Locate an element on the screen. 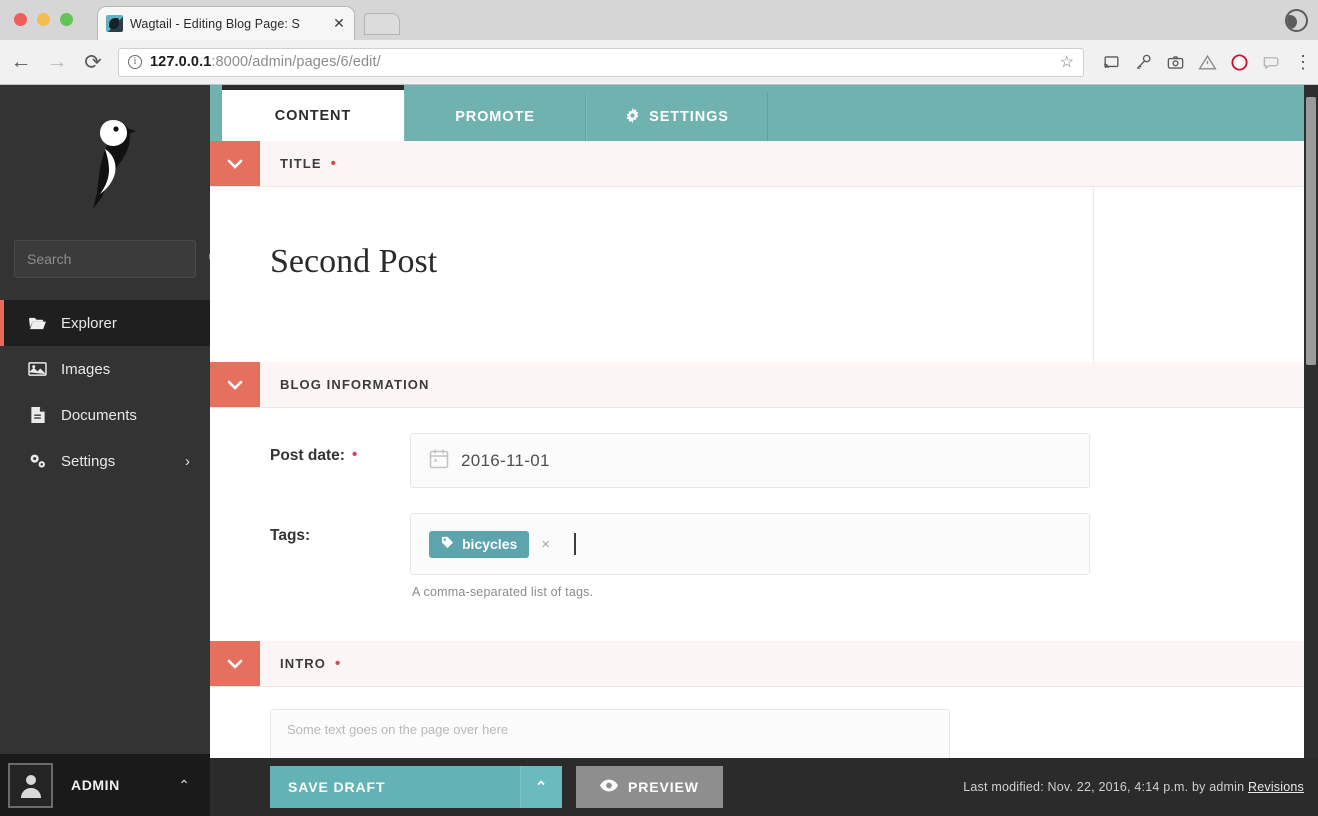 This screenshot has width=1318, height=816. sidebar-item-label: Settings is located at coordinates (88, 461).